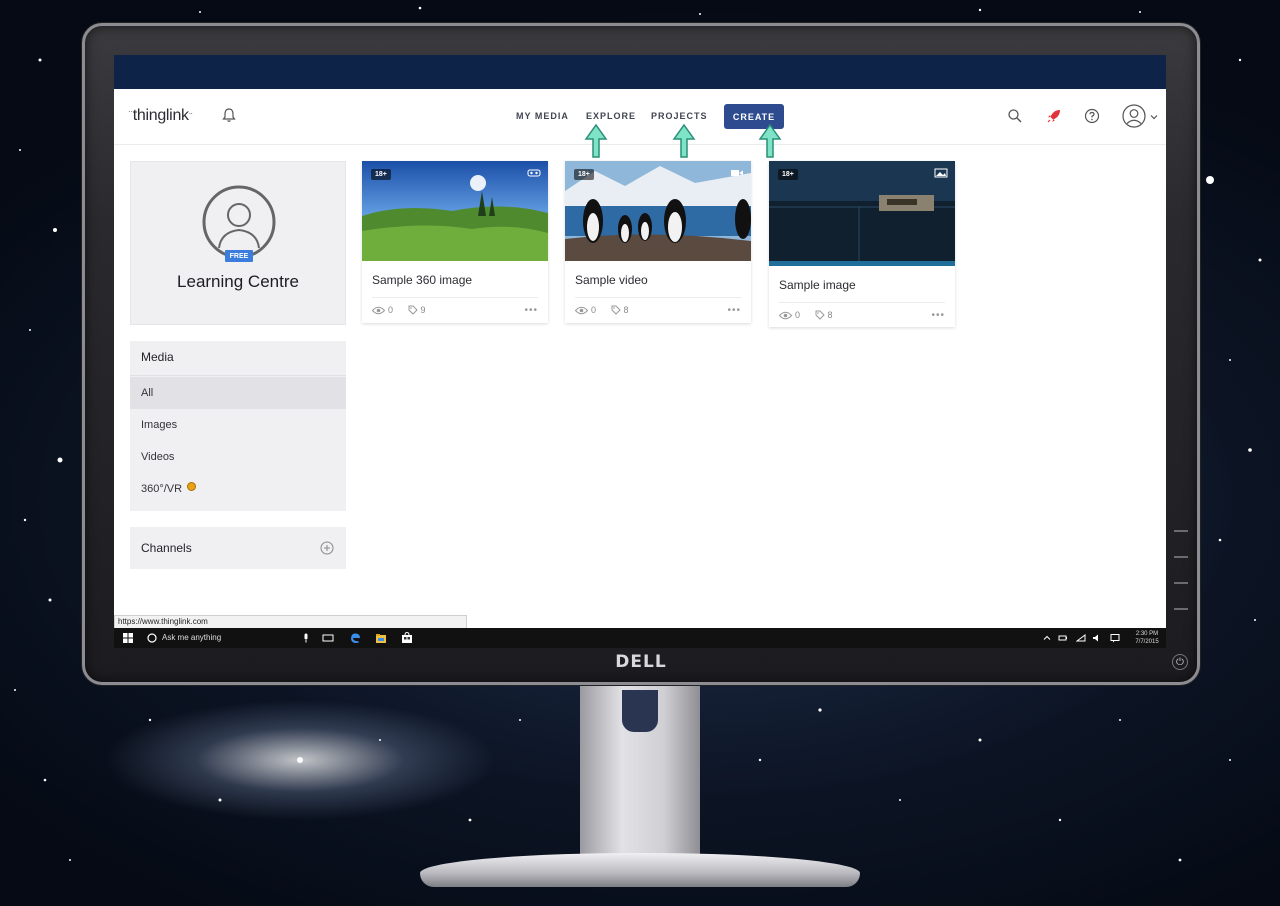 The height and width of the screenshot is (906, 1280). Describe the element at coordinates (238, 393) in the screenshot. I see `filter-all: All` at that location.